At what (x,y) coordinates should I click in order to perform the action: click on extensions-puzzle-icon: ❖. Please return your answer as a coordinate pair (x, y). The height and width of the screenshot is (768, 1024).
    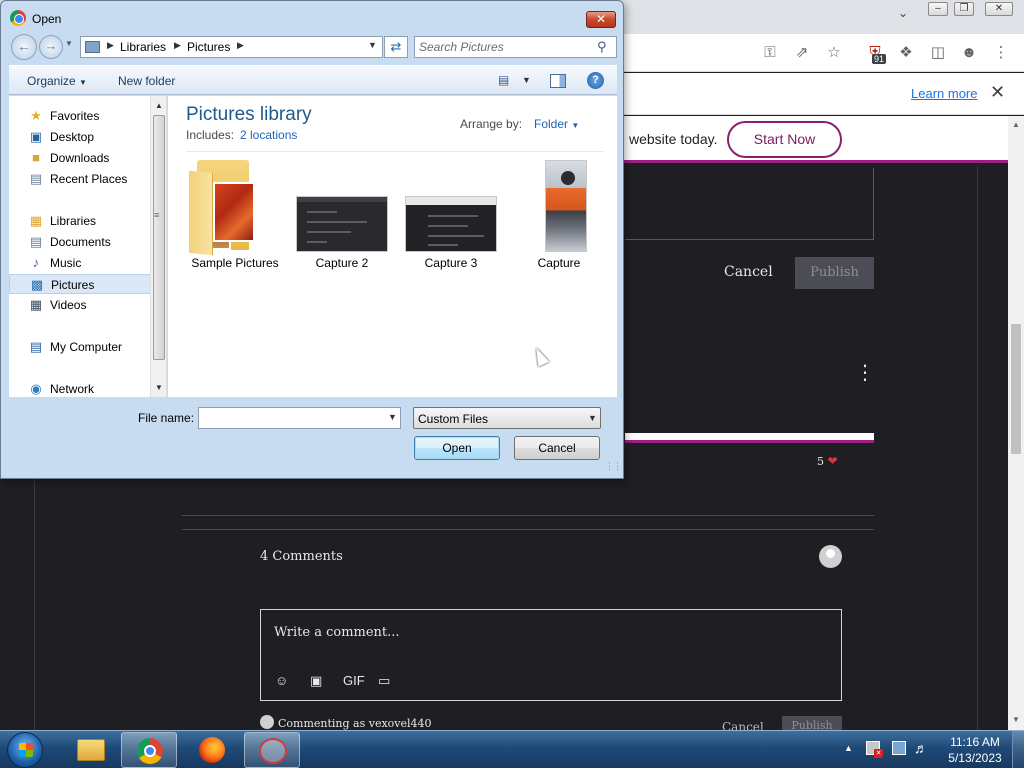
    Looking at the image, I should click on (906, 53).